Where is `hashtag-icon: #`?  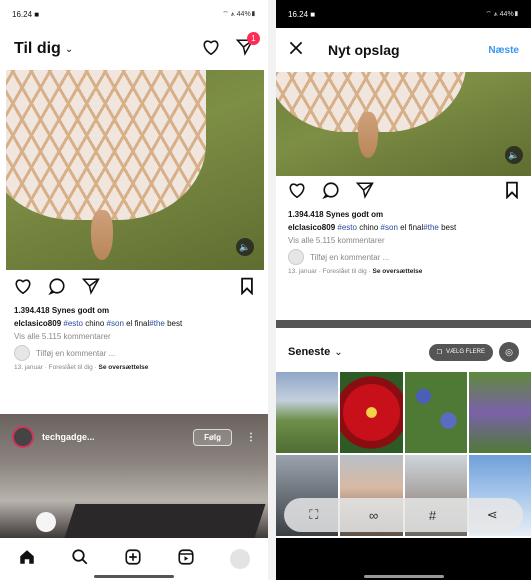
hashtag-icon: # is located at coordinates (432, 515).